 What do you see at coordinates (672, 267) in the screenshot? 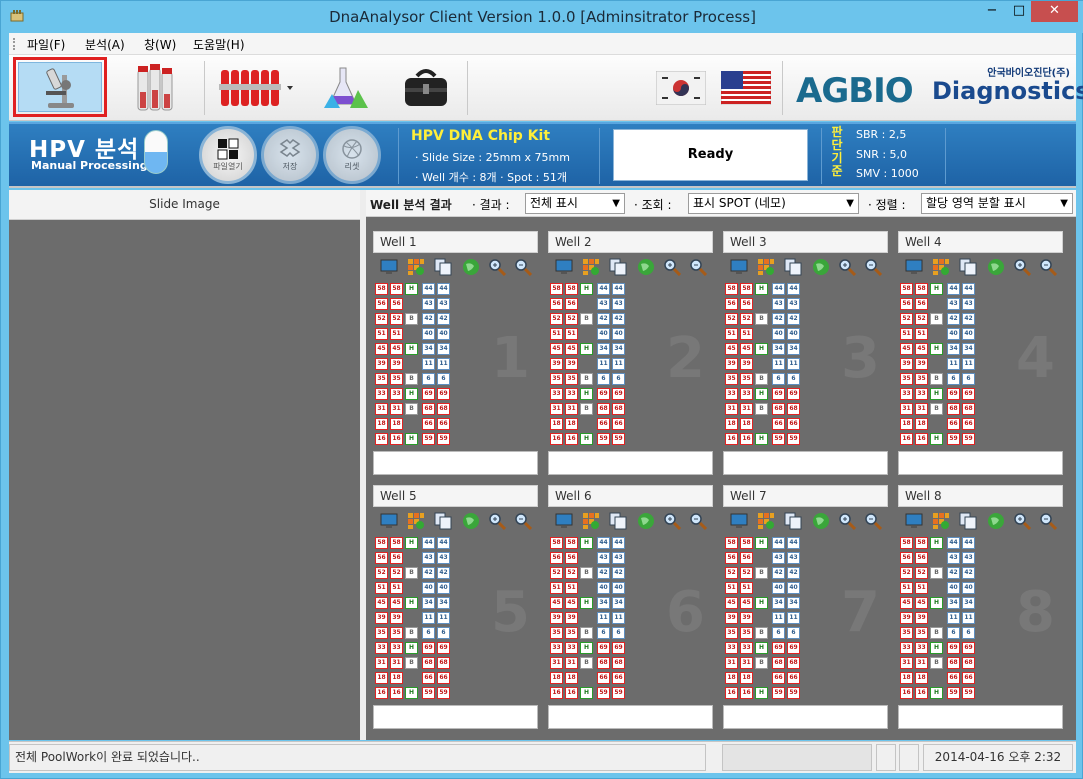
I see `zoom-in-icon` at bounding box center [672, 267].